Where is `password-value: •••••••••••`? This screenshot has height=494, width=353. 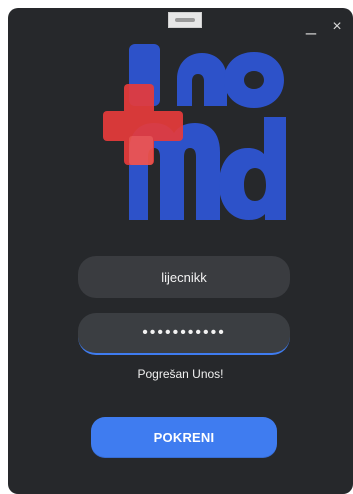 password-value: ••••••••••• is located at coordinates (184, 332).